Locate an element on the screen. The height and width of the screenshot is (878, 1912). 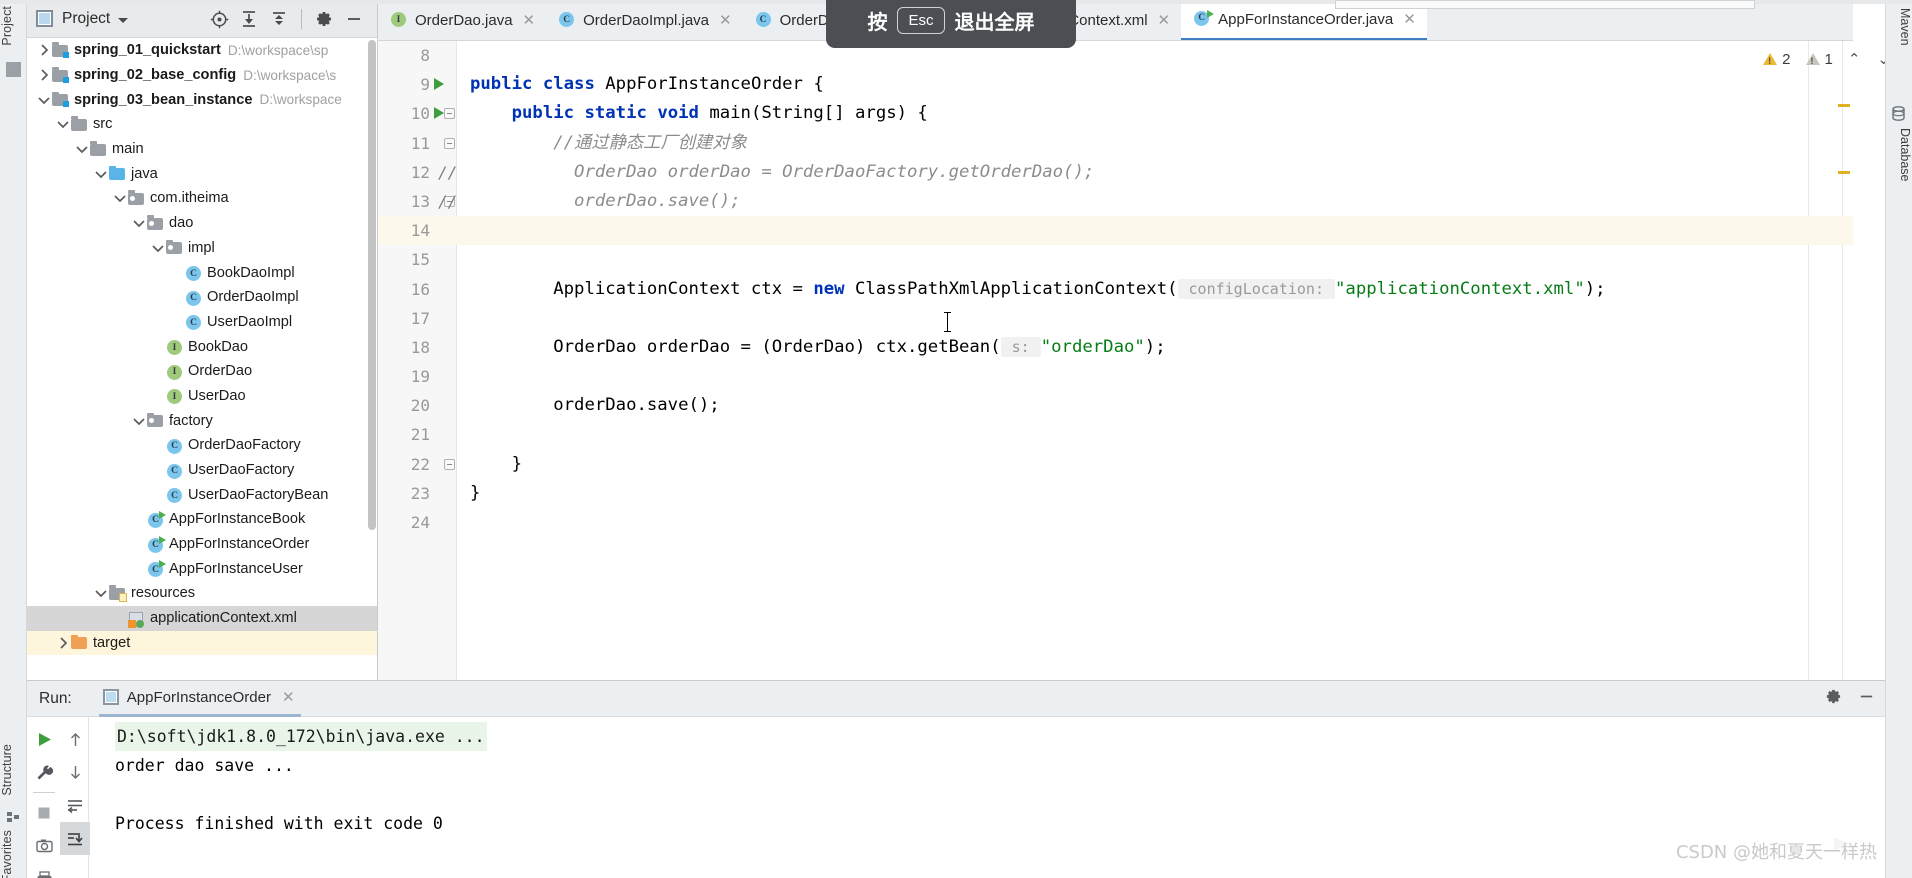
tree-node-userdaofactorybean: C UserDaoFactoryBean is located at coordinates (202, 494).